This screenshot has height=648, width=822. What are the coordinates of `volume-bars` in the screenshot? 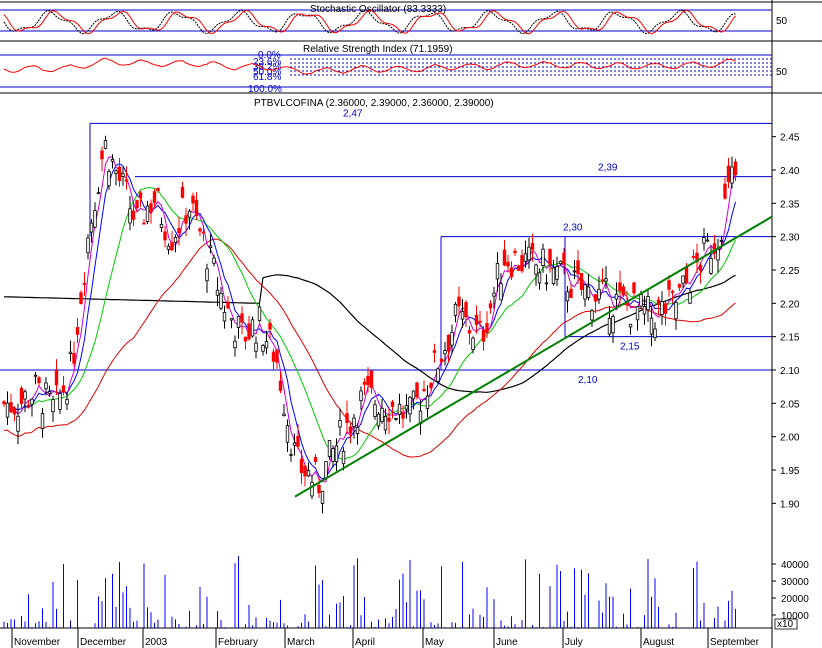 It's located at (369, 592).